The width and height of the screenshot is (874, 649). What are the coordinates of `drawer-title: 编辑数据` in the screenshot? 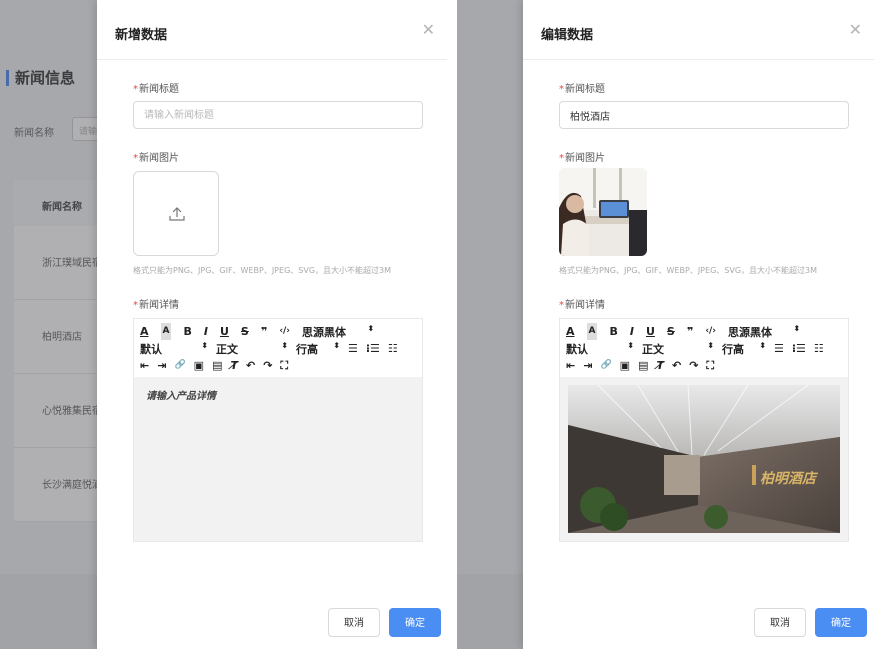 It's located at (567, 35).